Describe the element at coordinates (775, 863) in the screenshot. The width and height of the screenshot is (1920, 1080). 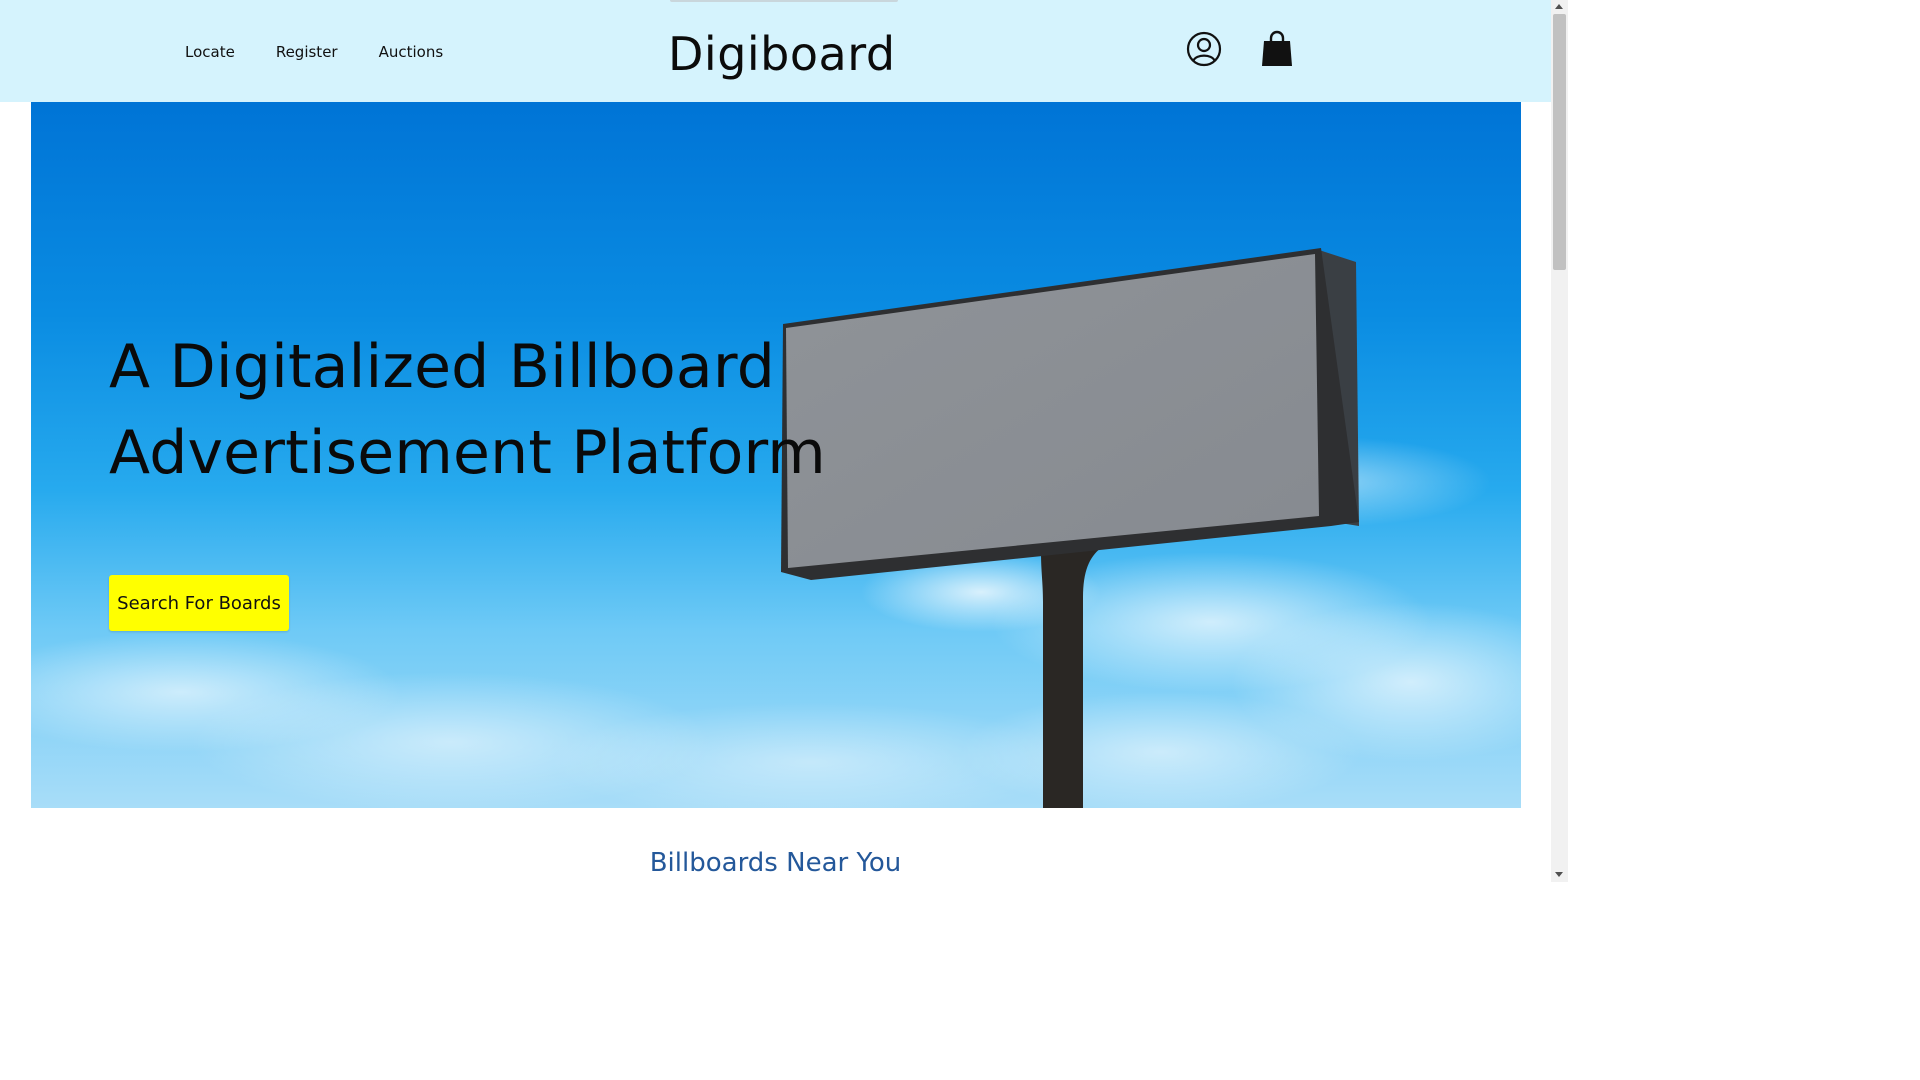
I see `billboards-near-you-heading: Billboards Near You` at that location.